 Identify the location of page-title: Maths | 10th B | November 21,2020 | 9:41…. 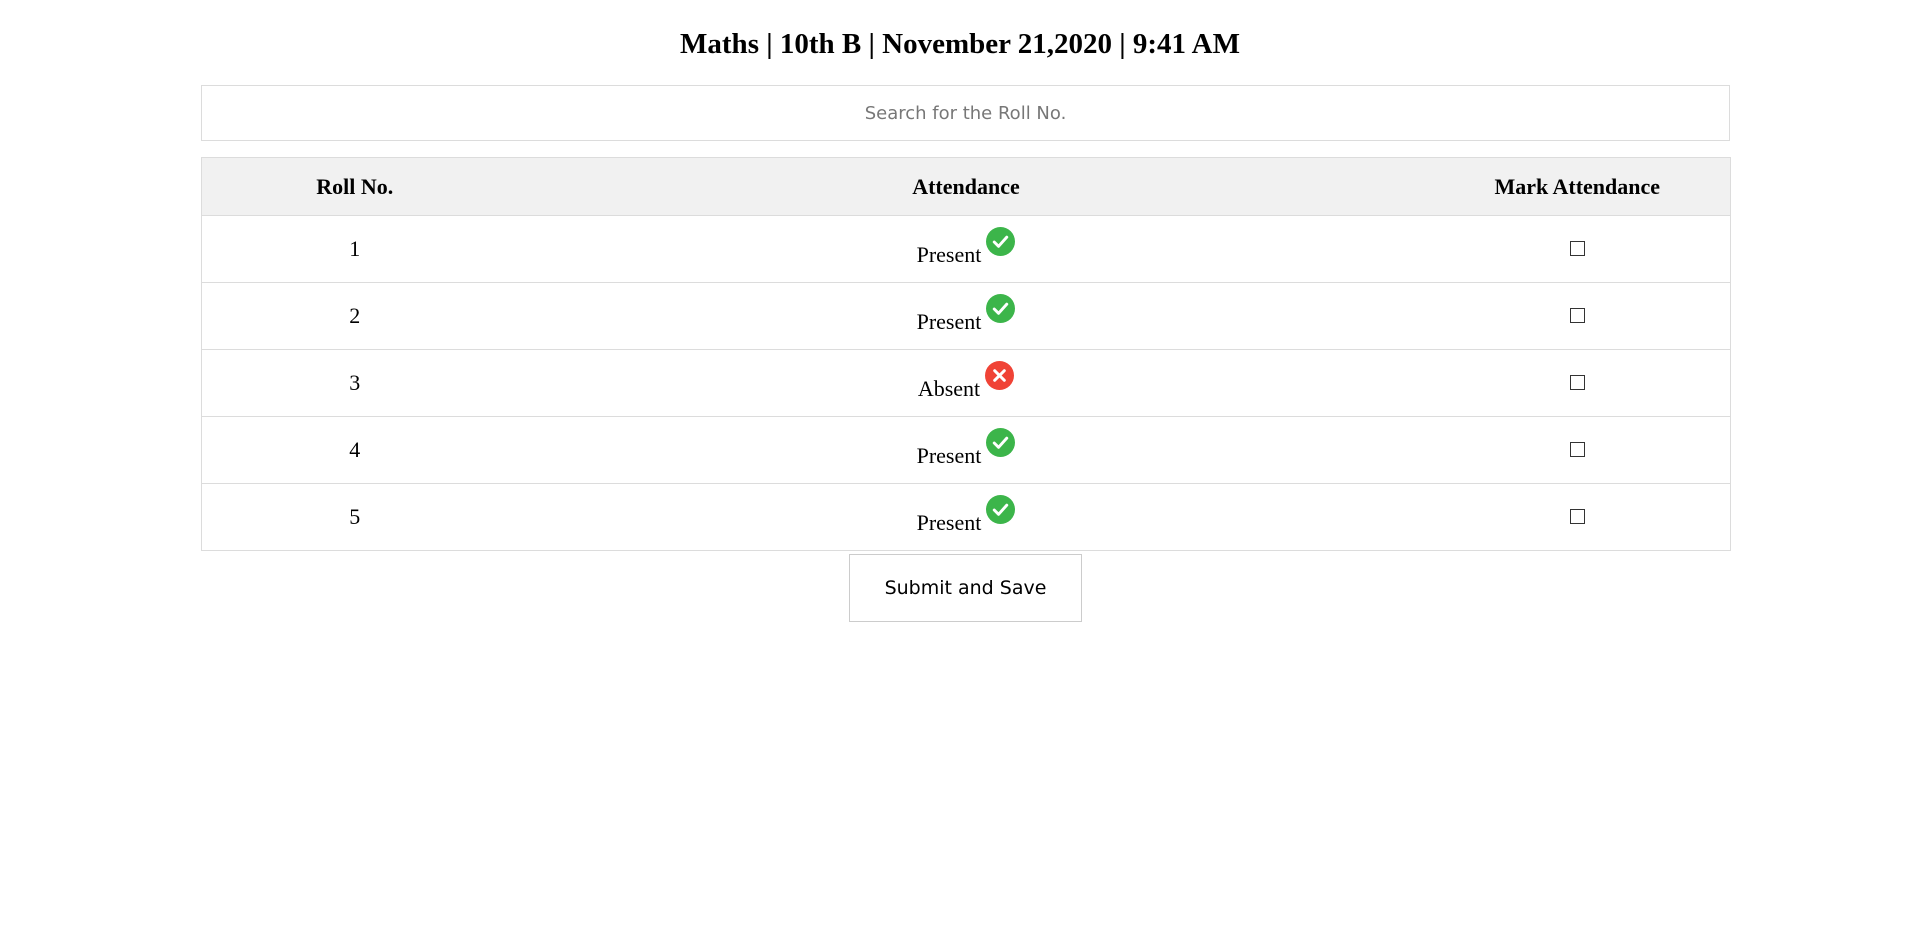
(960, 44).